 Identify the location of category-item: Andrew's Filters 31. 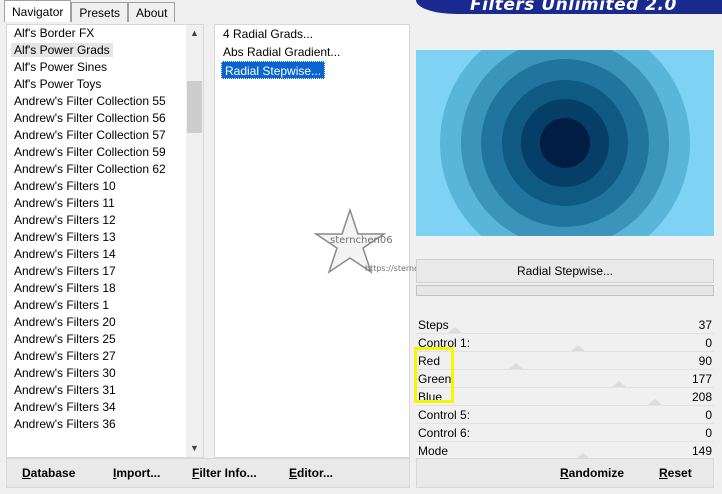
(105, 390).